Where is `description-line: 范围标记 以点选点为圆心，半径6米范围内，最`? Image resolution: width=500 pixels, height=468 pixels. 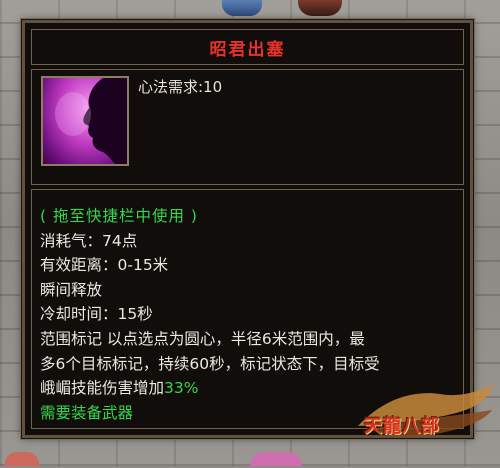
description-line: 范围标记 以点选点为圆心，半径6米范围内，最 is located at coordinates (202, 338).